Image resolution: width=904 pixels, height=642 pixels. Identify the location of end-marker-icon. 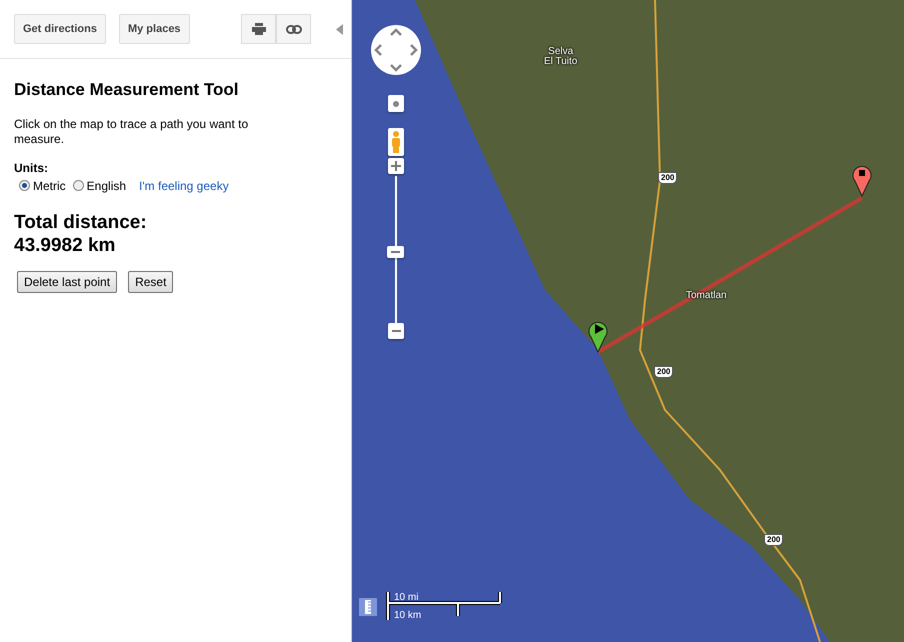
(862, 181).